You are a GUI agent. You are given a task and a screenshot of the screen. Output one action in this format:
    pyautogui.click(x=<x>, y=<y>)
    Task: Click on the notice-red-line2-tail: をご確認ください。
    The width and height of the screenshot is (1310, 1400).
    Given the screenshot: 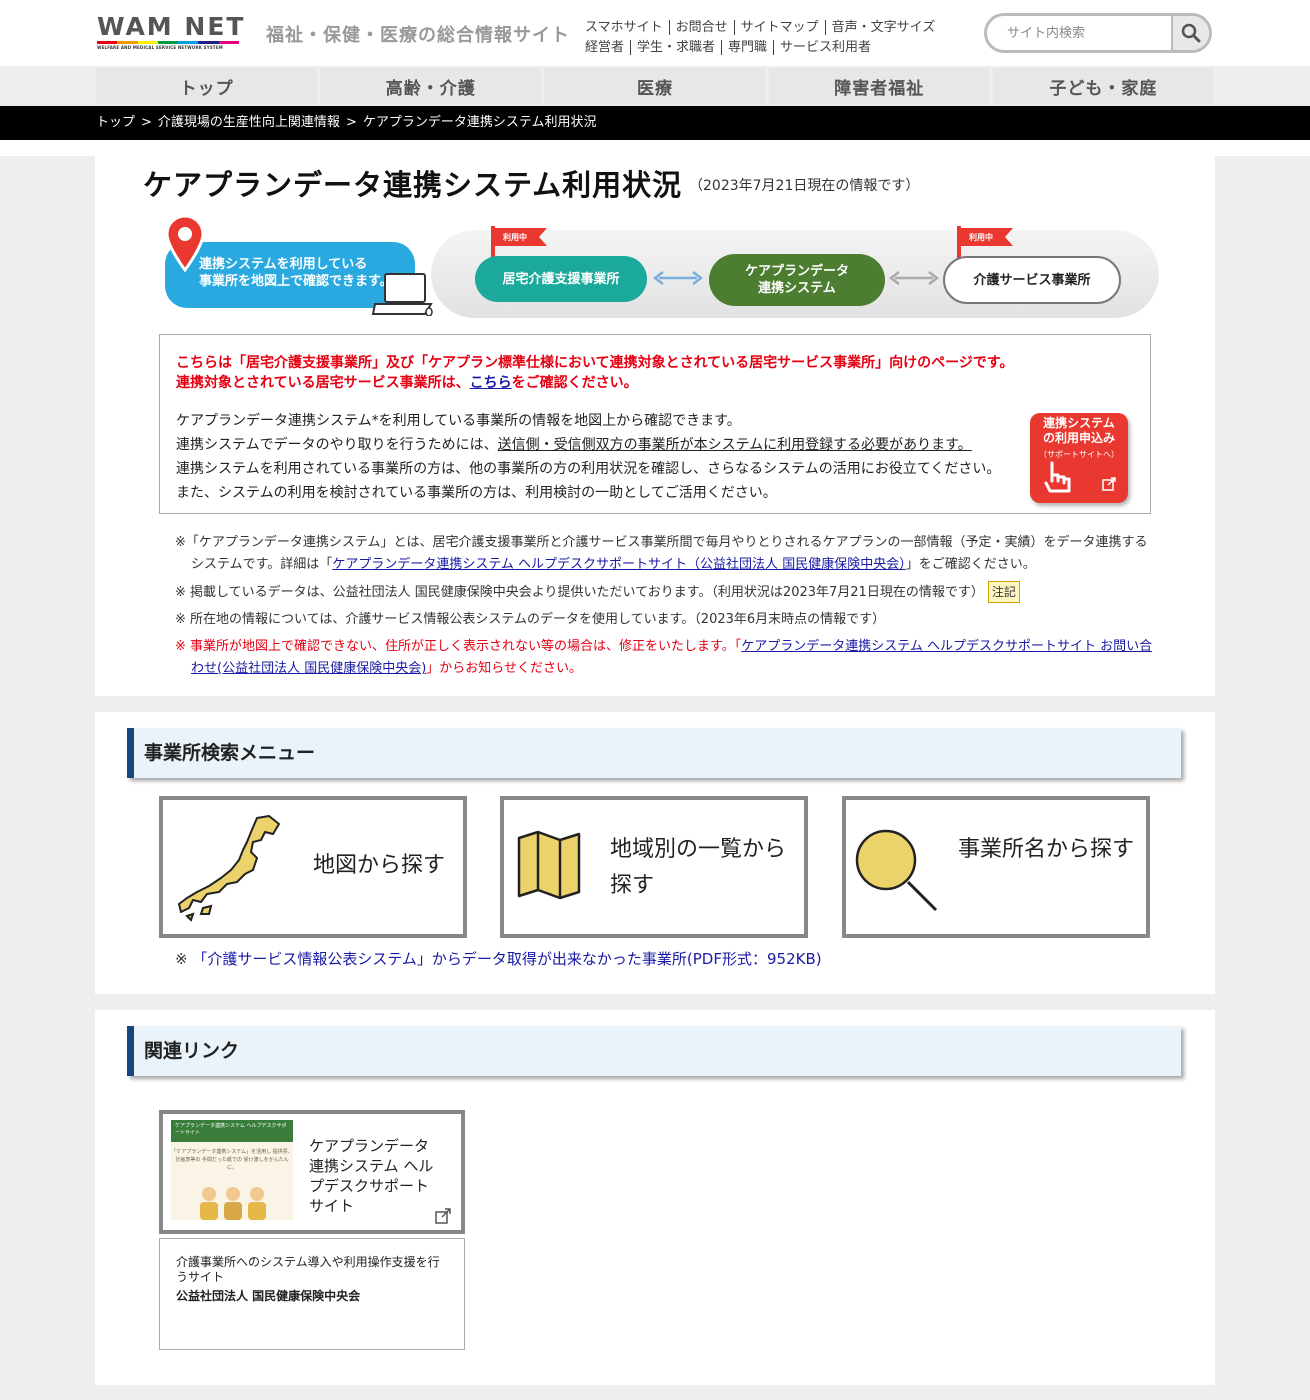 What is the action you would take?
    pyautogui.click(x=574, y=383)
    